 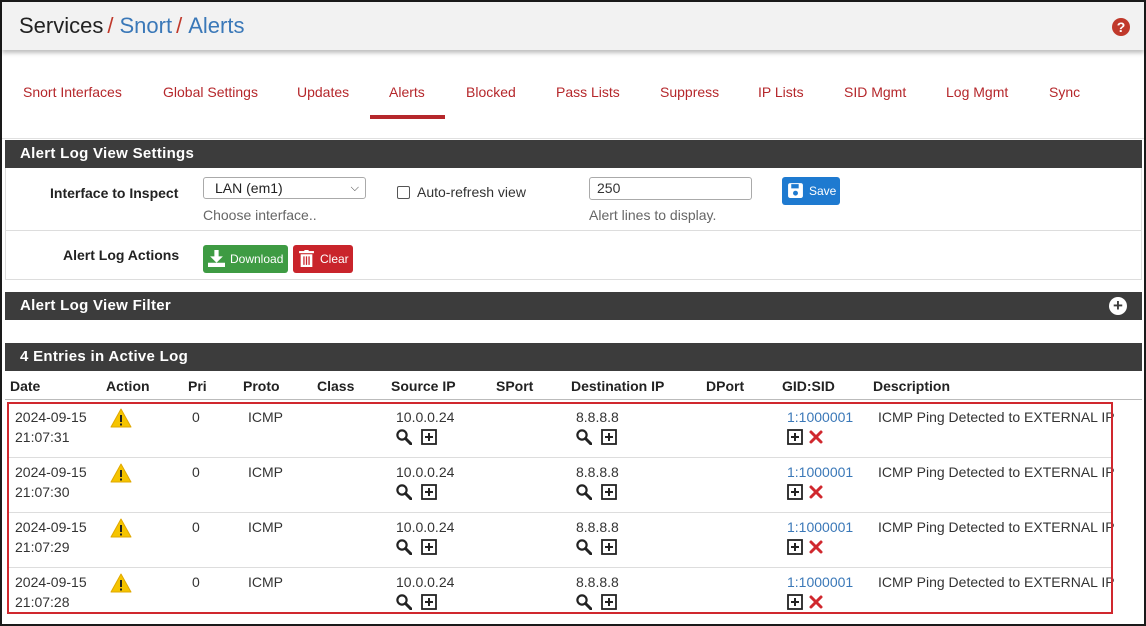 I want to click on interface-select: LAN (em1) ⌵, so click(x=284, y=188).